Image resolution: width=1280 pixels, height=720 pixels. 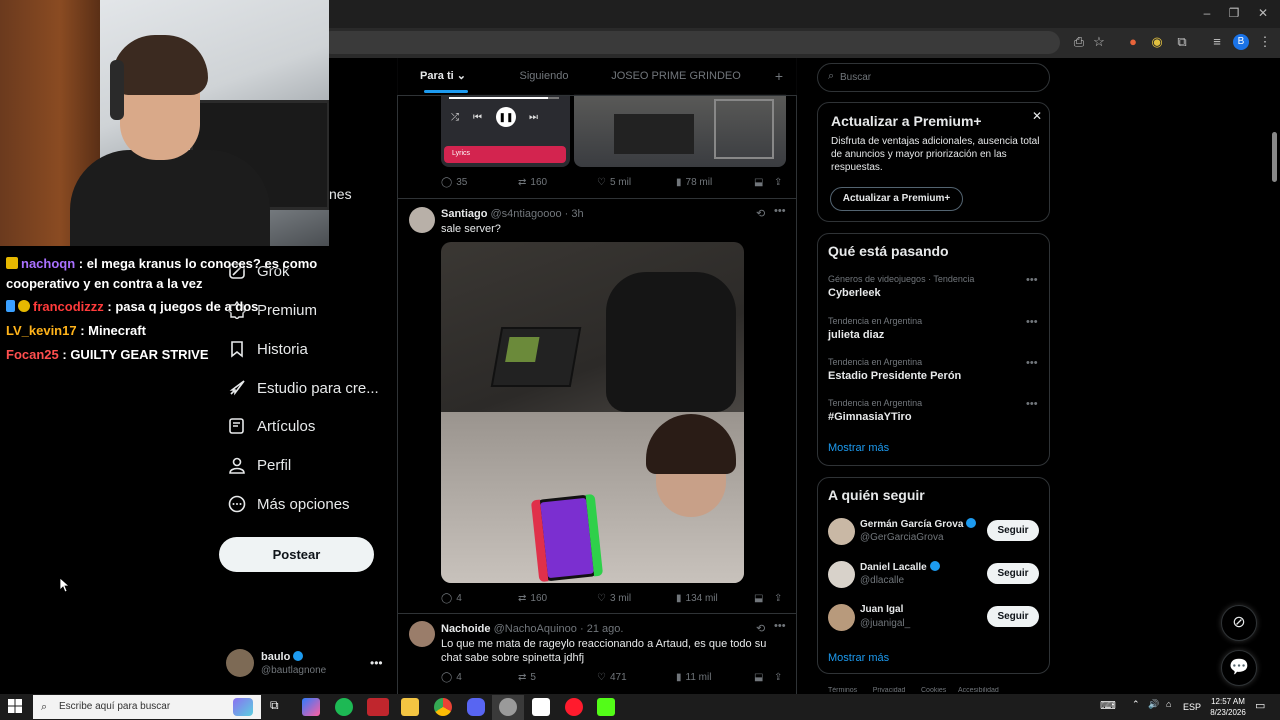 I want to click on network-icon: ⌂, so click(x=1168, y=704).